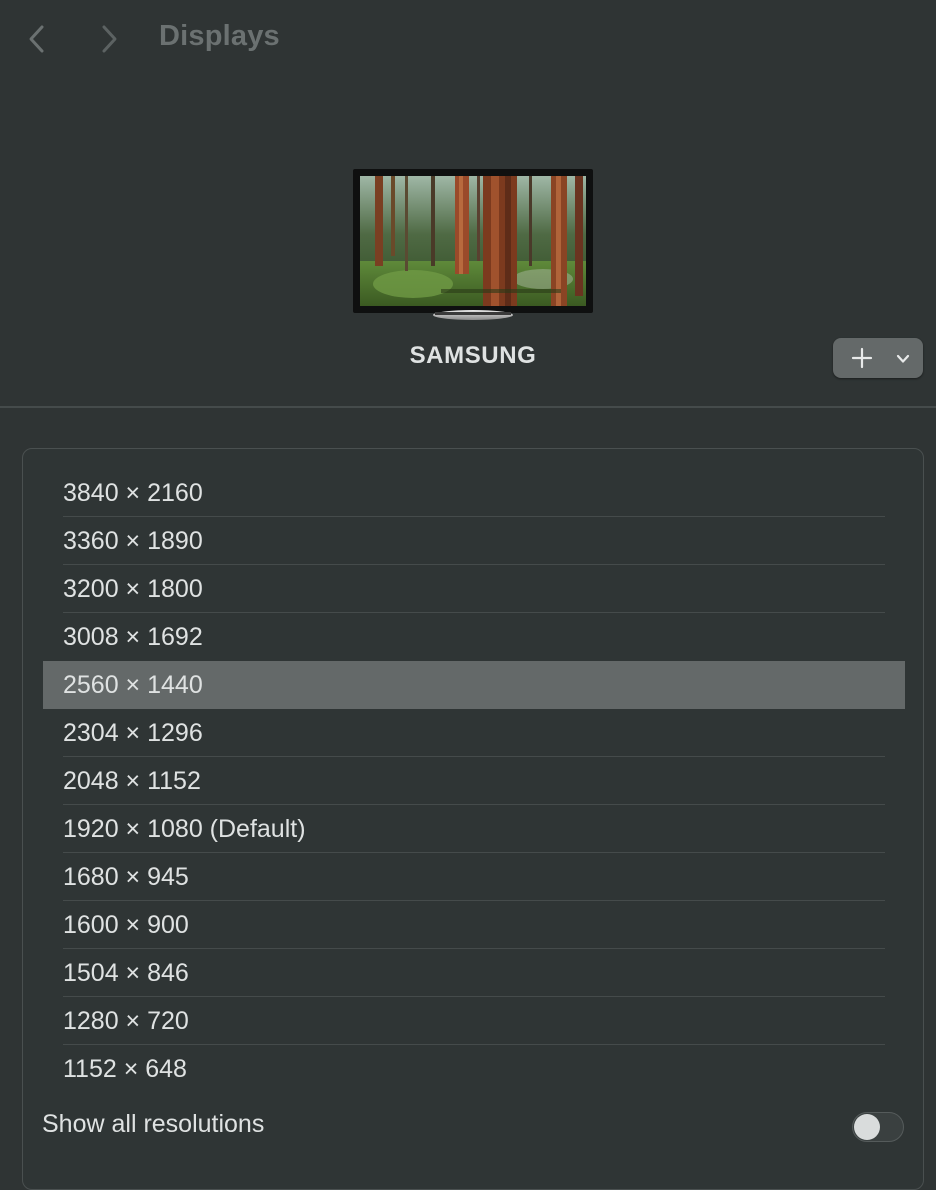  I want to click on resolution-option: 1280 × 720, so click(474, 1021).